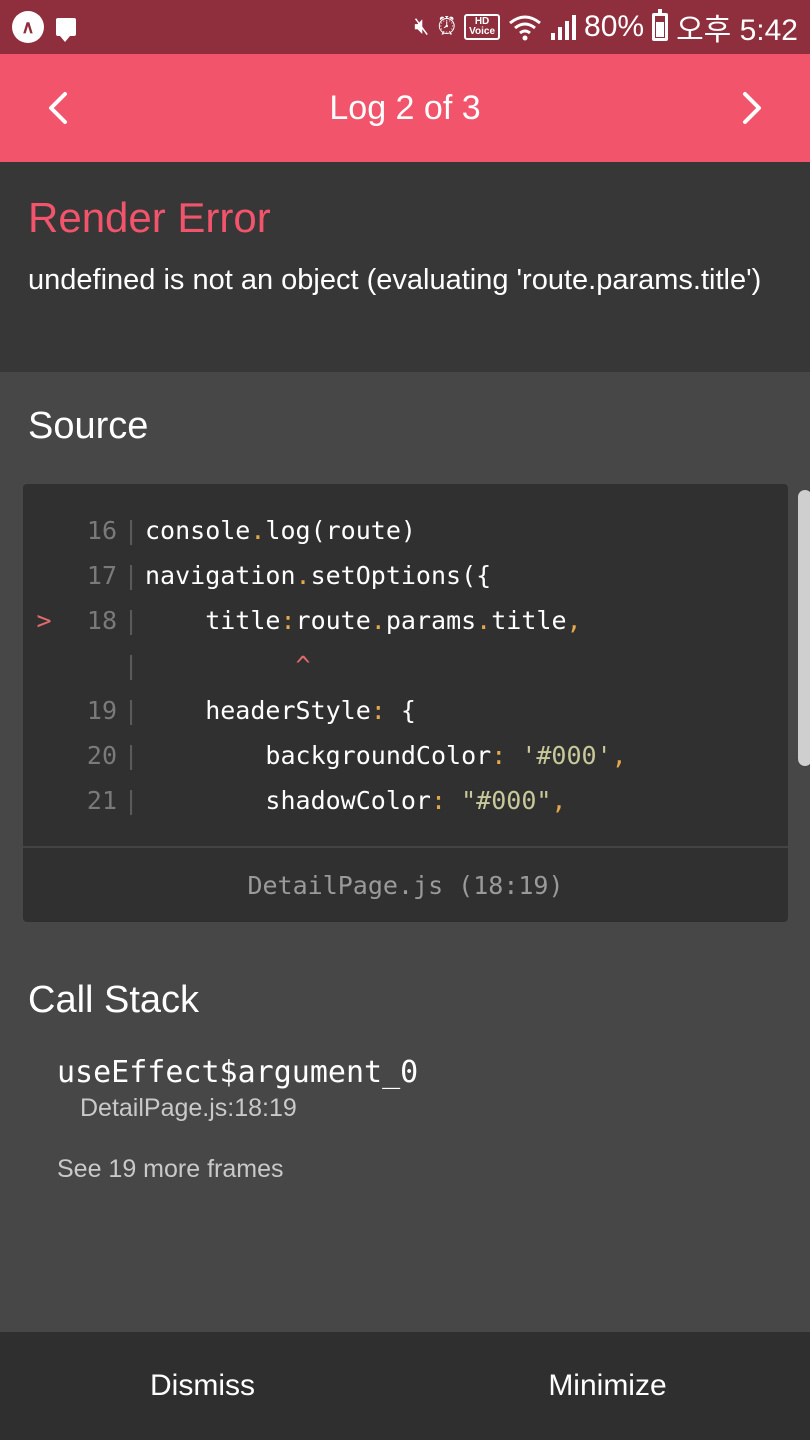 The image size is (810, 1440). What do you see at coordinates (363, 620) in the screenshot?
I see `code-text: title:route.params.title,` at bounding box center [363, 620].